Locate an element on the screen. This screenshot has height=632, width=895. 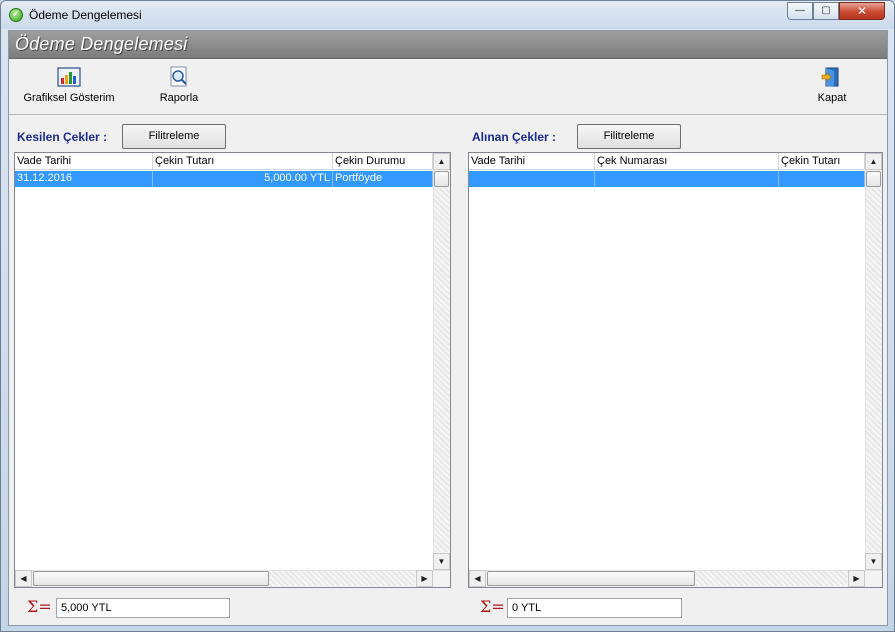
cell-amount: 5,000.00 YTL is located at coordinates (243, 179).